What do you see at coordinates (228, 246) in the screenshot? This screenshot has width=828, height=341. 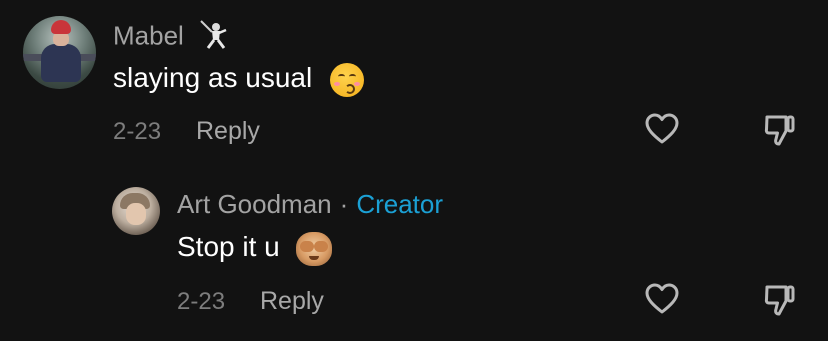 I see `comment-body: Stop it u` at bounding box center [228, 246].